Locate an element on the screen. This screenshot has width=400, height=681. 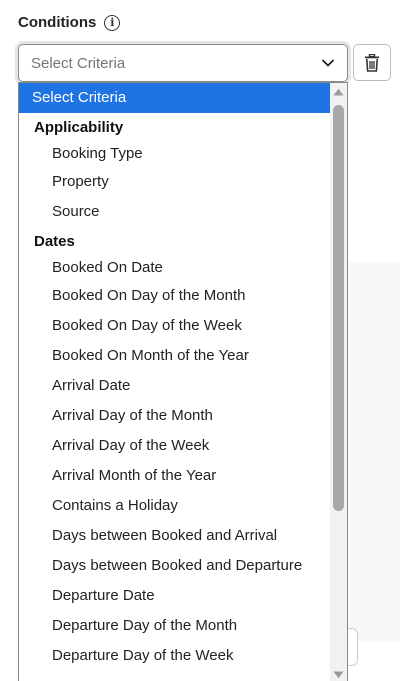
option-group-label: Applicability is located at coordinates (79, 127).